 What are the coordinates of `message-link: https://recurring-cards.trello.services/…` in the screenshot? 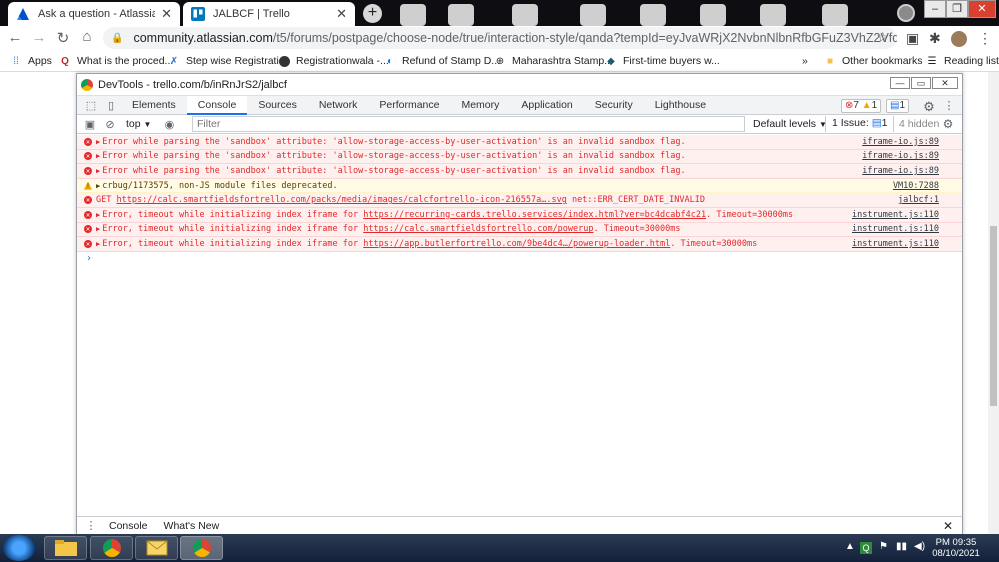 It's located at (534, 215).